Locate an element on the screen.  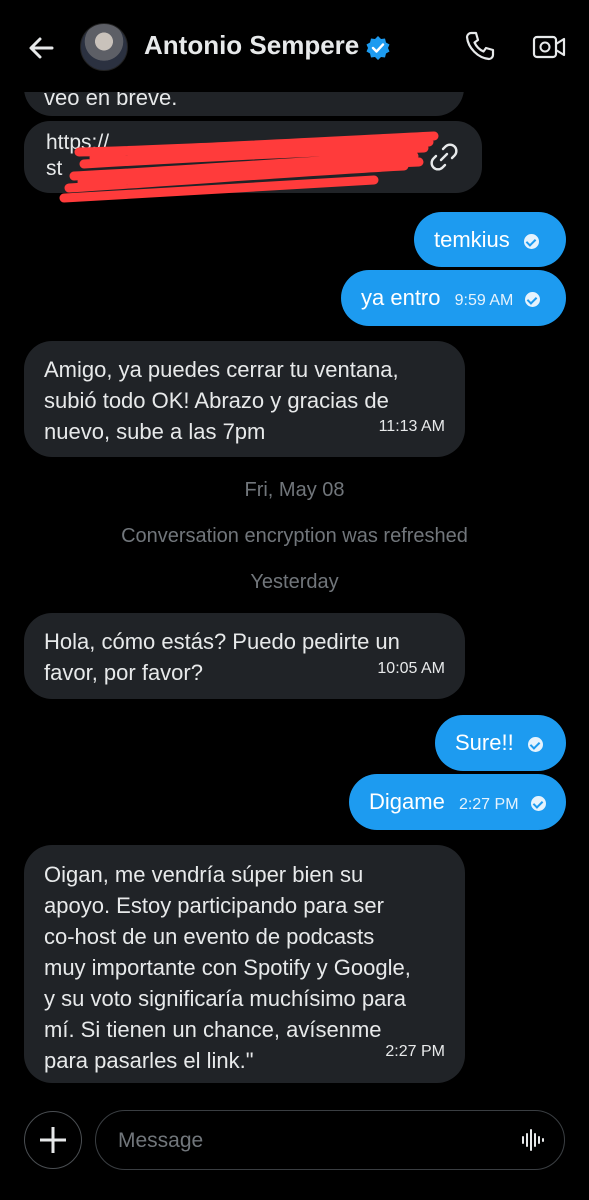
message-bubble-outgoing: Sure!! is located at coordinates (500, 743).